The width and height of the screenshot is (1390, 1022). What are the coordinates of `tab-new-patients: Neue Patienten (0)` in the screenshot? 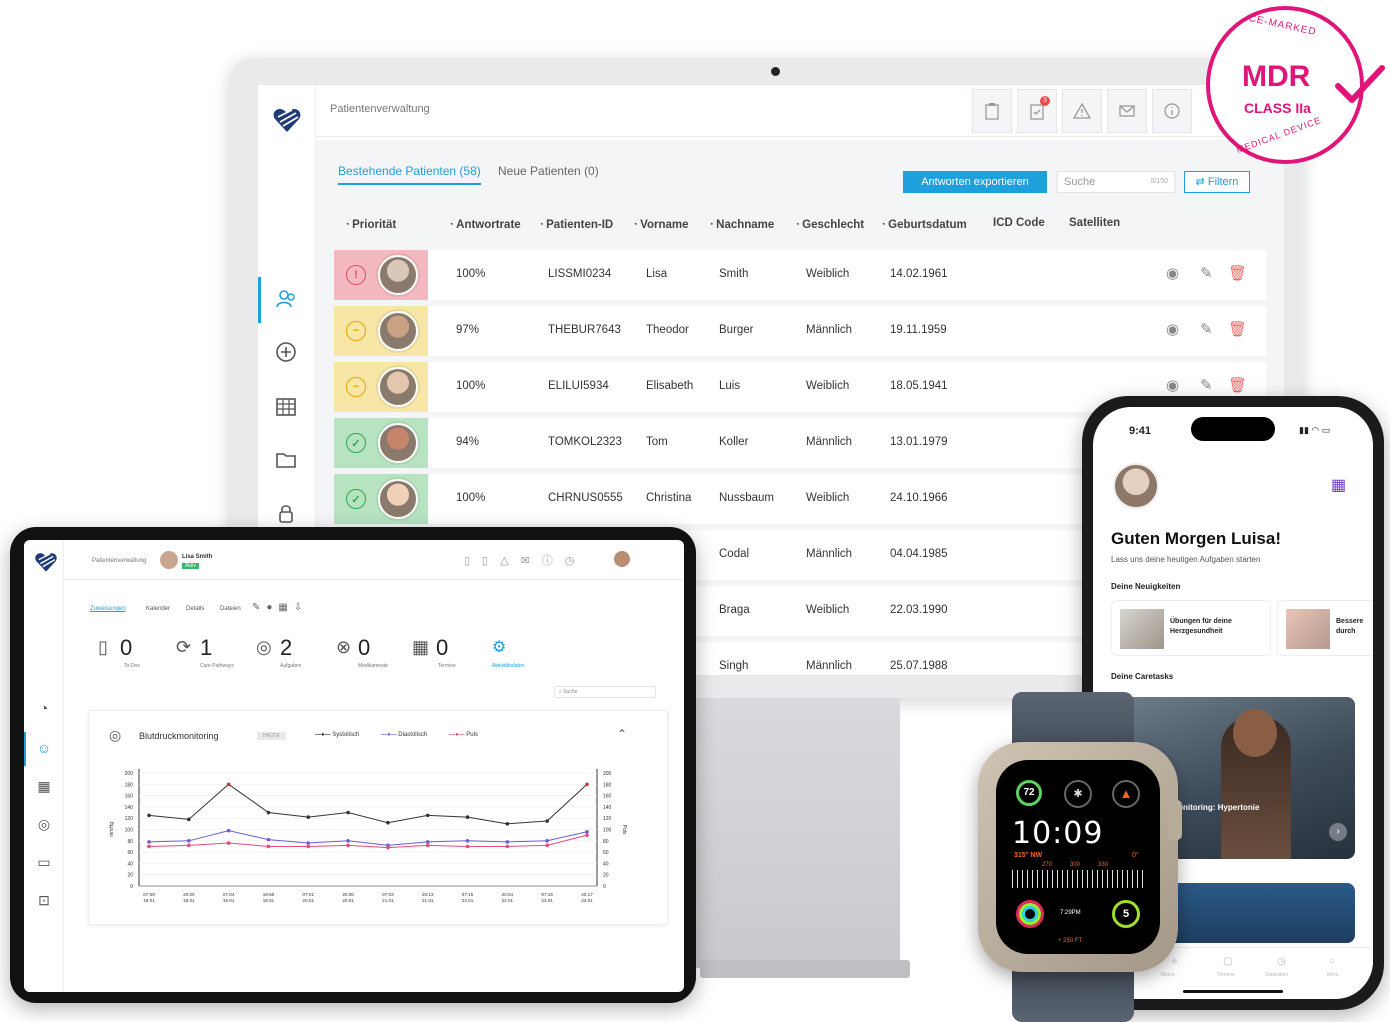 It's located at (548, 171).